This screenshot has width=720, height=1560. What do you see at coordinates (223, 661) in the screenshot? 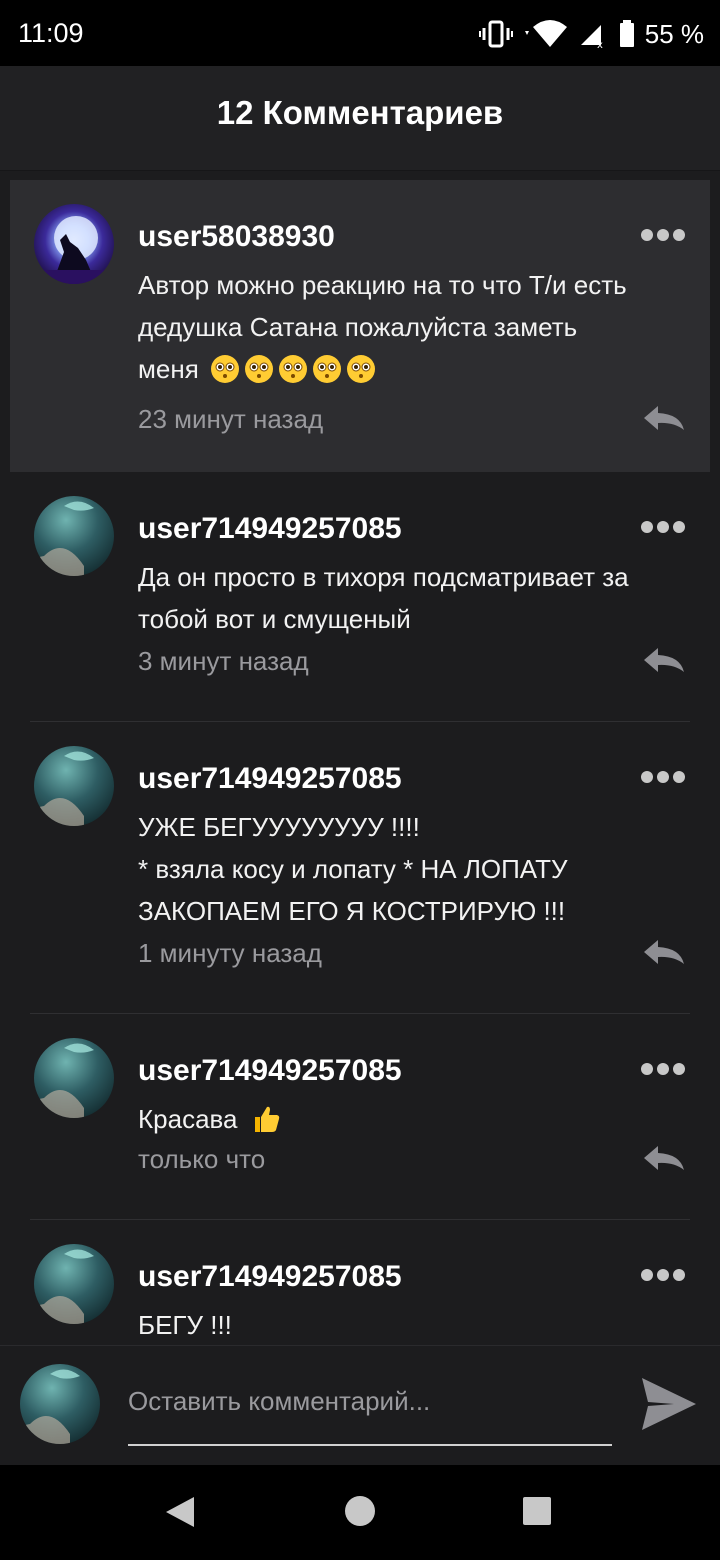
I see `comment-time: 3 минут назад` at bounding box center [223, 661].